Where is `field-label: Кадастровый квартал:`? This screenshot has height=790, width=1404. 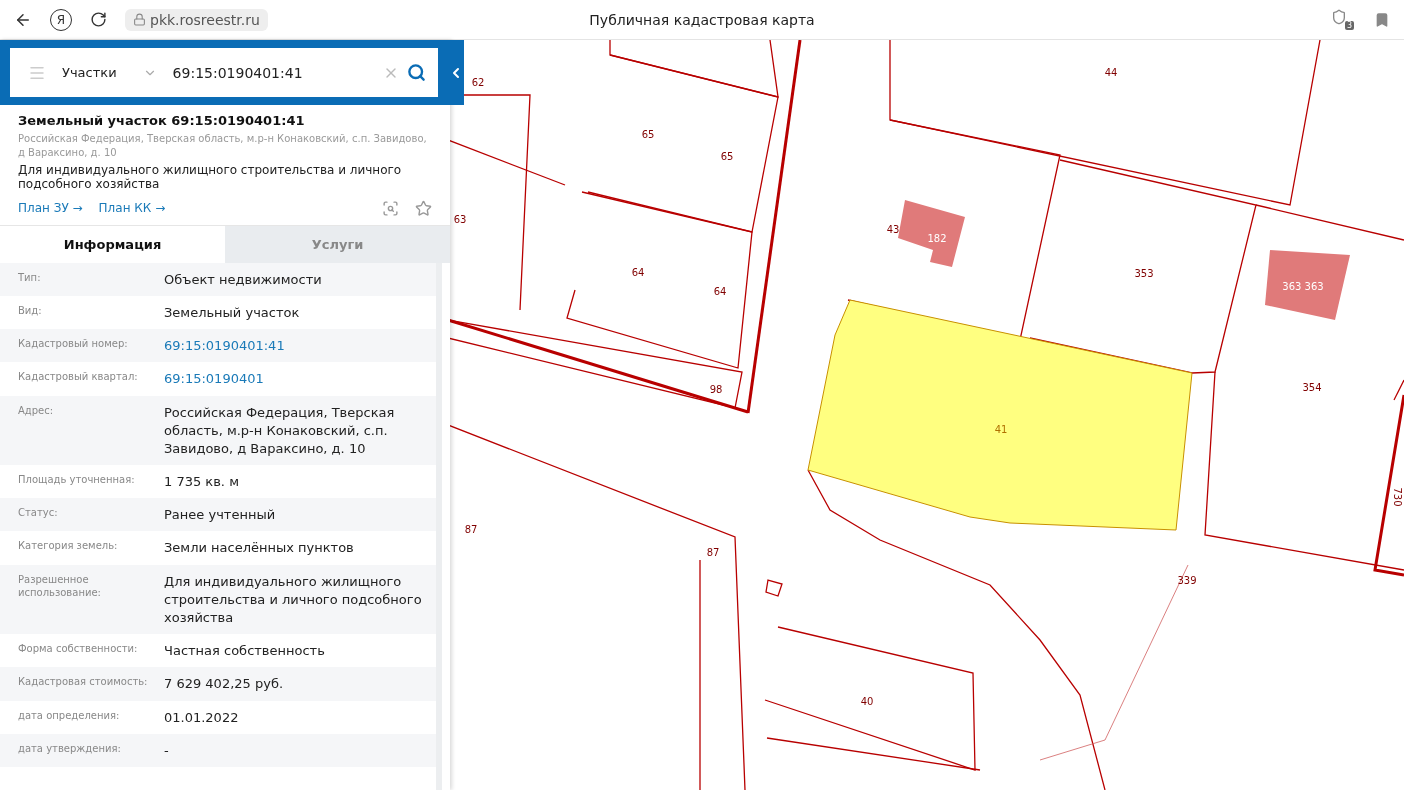 field-label: Кадастровый квартал: is located at coordinates (78, 377).